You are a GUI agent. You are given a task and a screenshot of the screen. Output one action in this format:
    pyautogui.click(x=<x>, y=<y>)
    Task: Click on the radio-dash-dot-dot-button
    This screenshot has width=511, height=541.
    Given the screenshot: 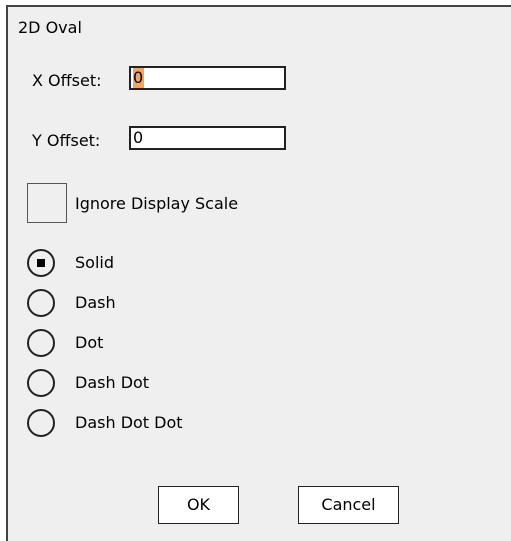 What is the action you would take?
    pyautogui.click(x=41, y=423)
    